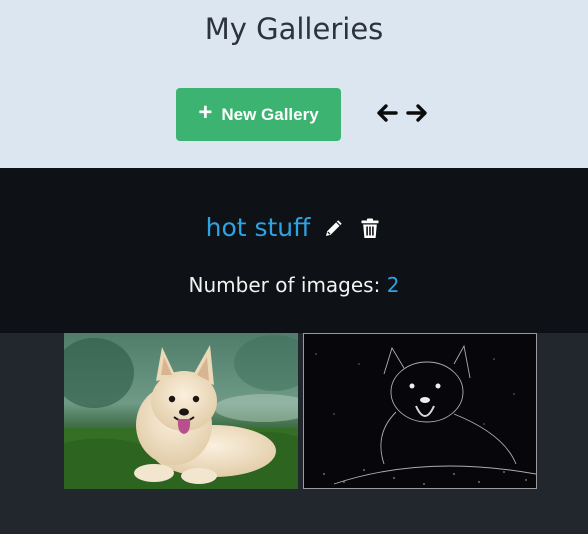 The height and width of the screenshot is (534, 588). I want to click on new-gallery-label: New Gallery, so click(270, 114).